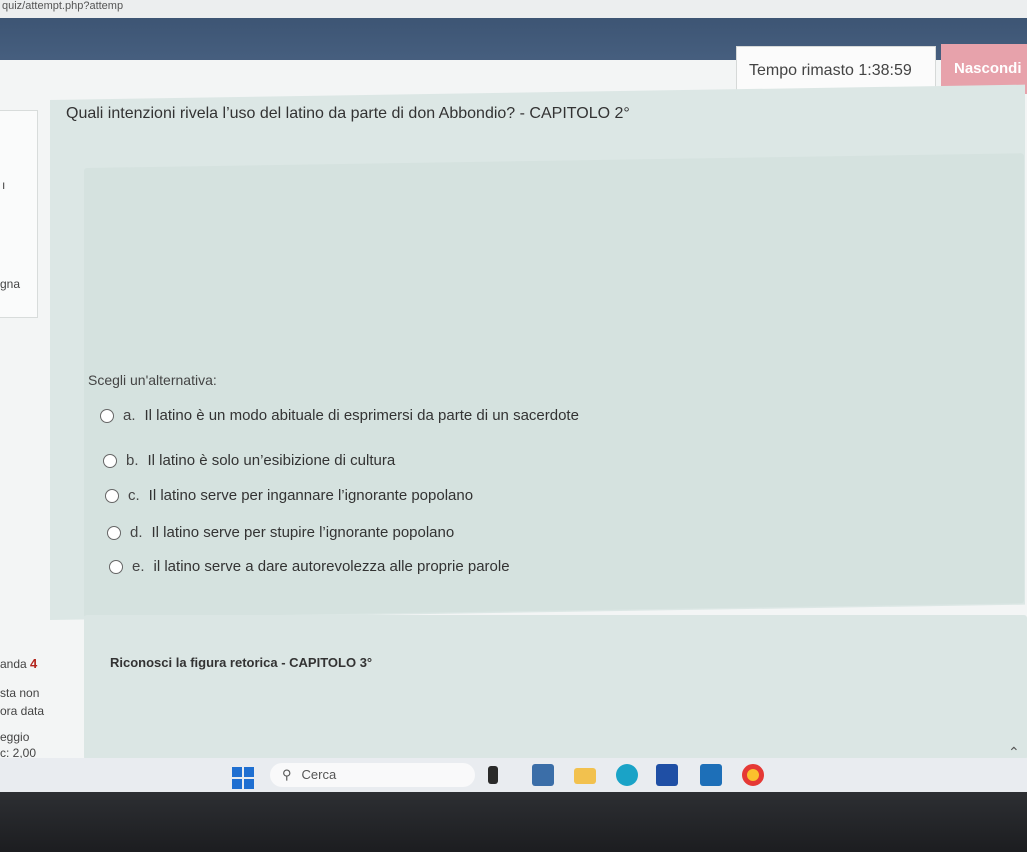 The width and height of the screenshot is (1027, 852). Describe the element at coordinates (372, 775) in the screenshot. I see `taskbar-search-input: ⚲ Cerca` at that location.